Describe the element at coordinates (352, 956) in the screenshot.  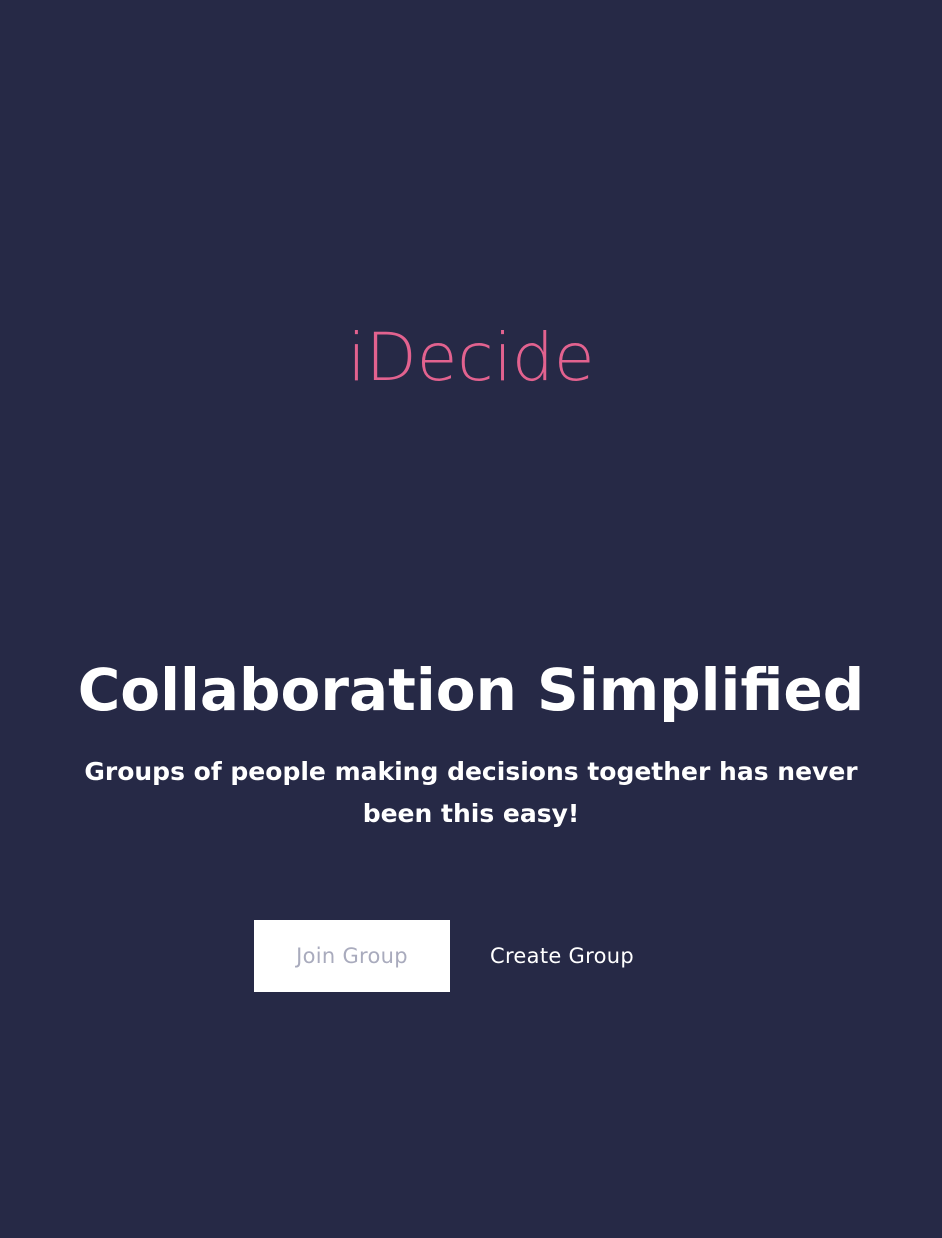
I see `join-group-button: Join Group` at that location.